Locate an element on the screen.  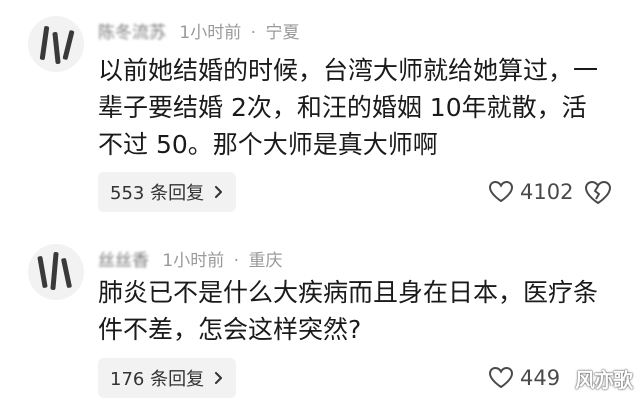
view-replies-button: 176 条回复 is located at coordinates (167, 378).